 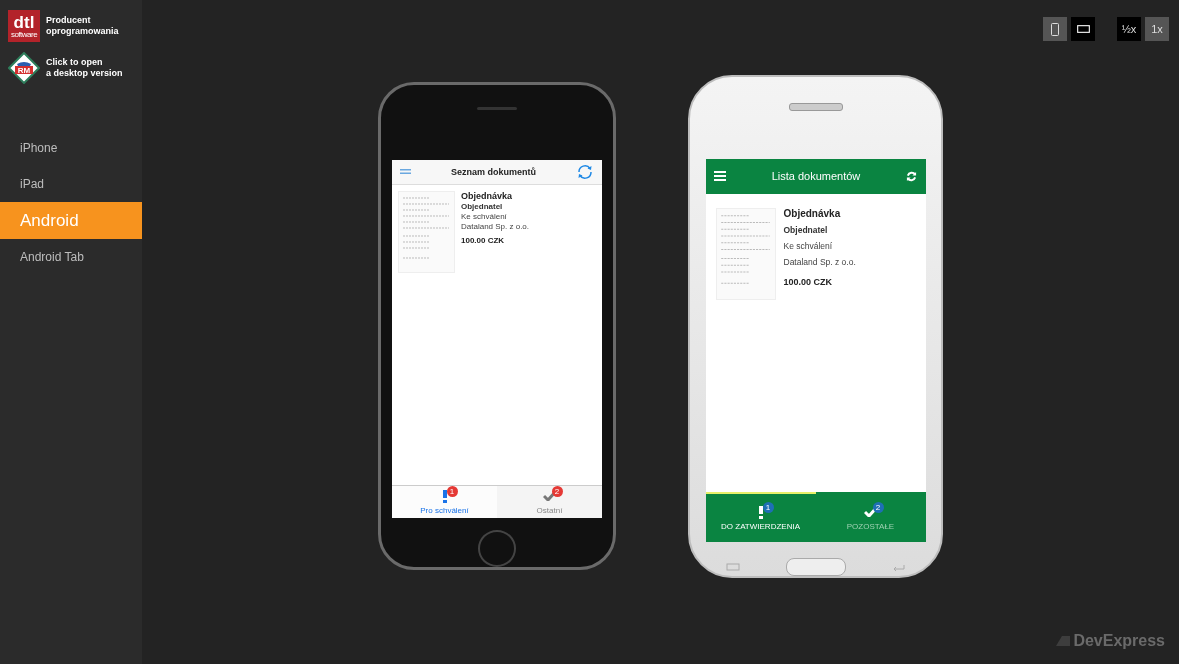 I want to click on phone-landscape-icon, so click(x=1083, y=29).